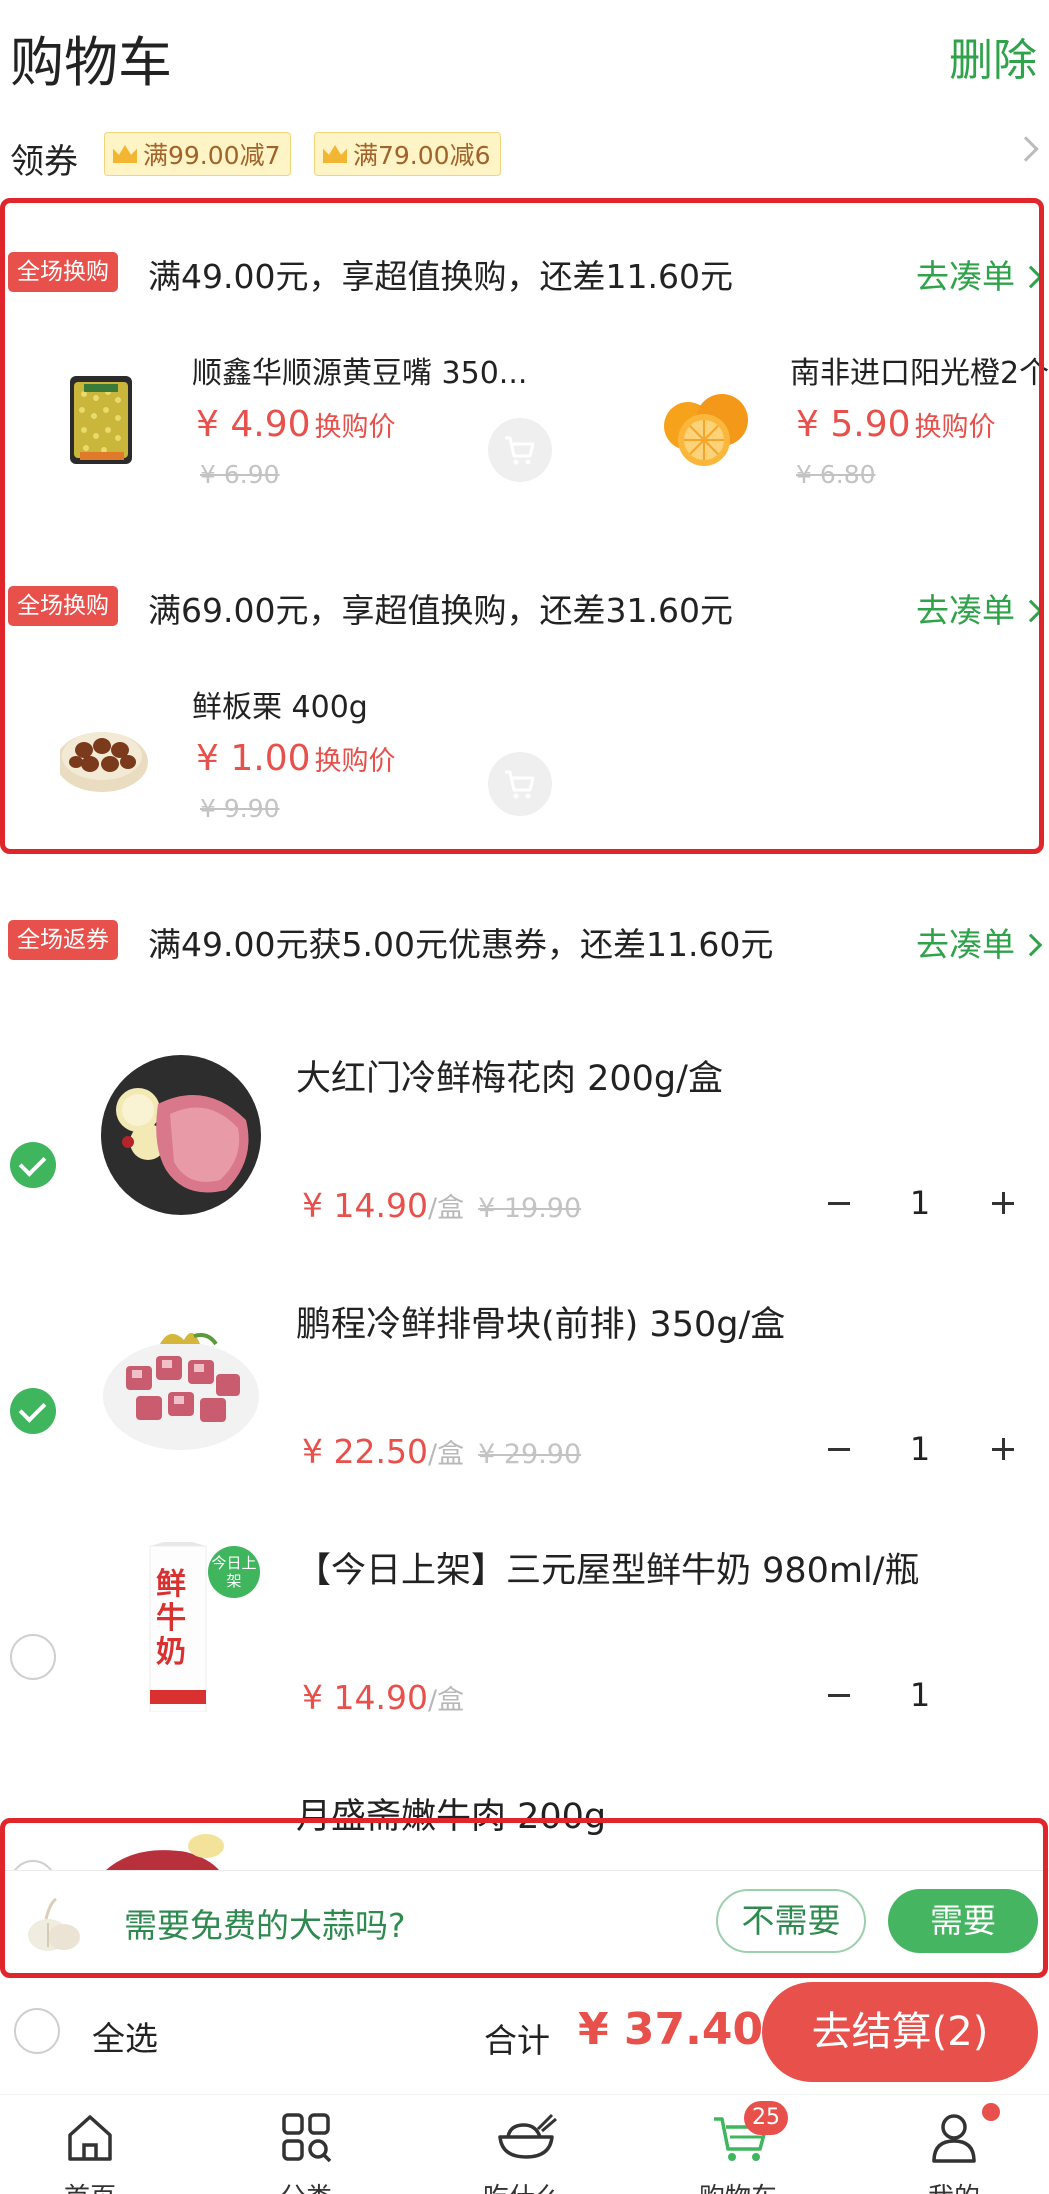 The height and width of the screenshot is (2194, 1049). What do you see at coordinates (517, 2040) in the screenshot?
I see `total-label: 合计` at bounding box center [517, 2040].